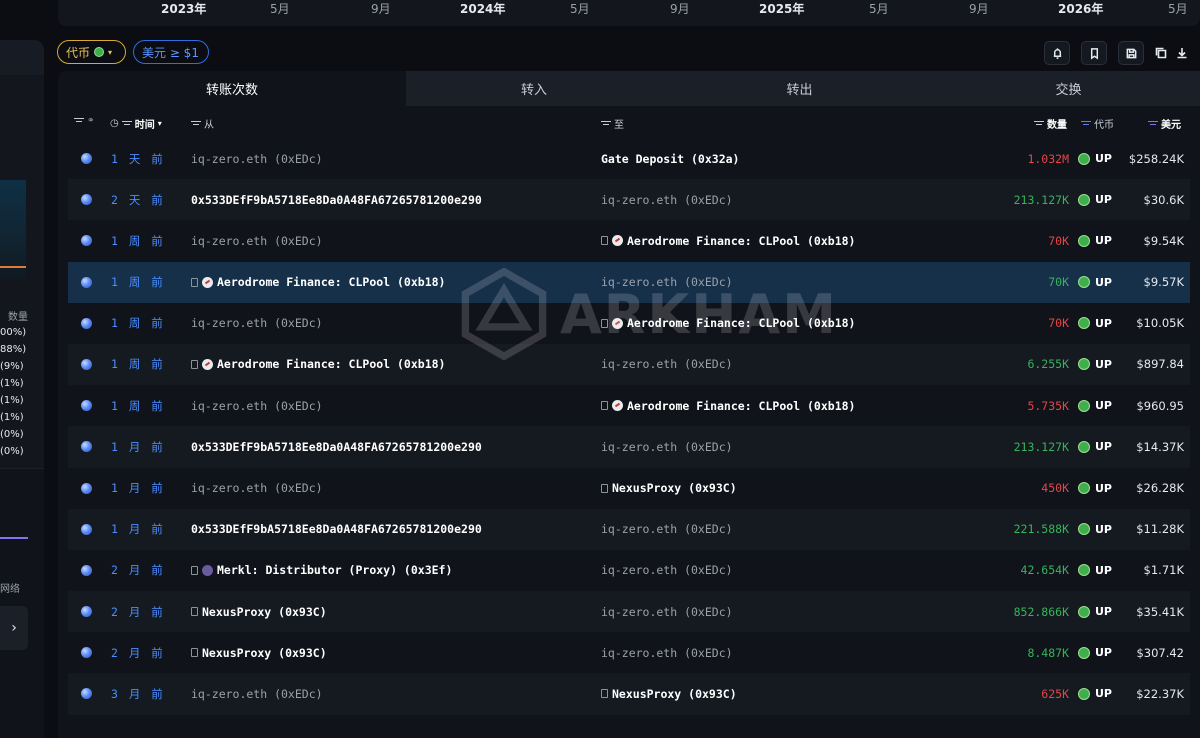 This screenshot has height=738, width=1200. I want to click on row-time-link: 3 月 前, so click(138, 693).